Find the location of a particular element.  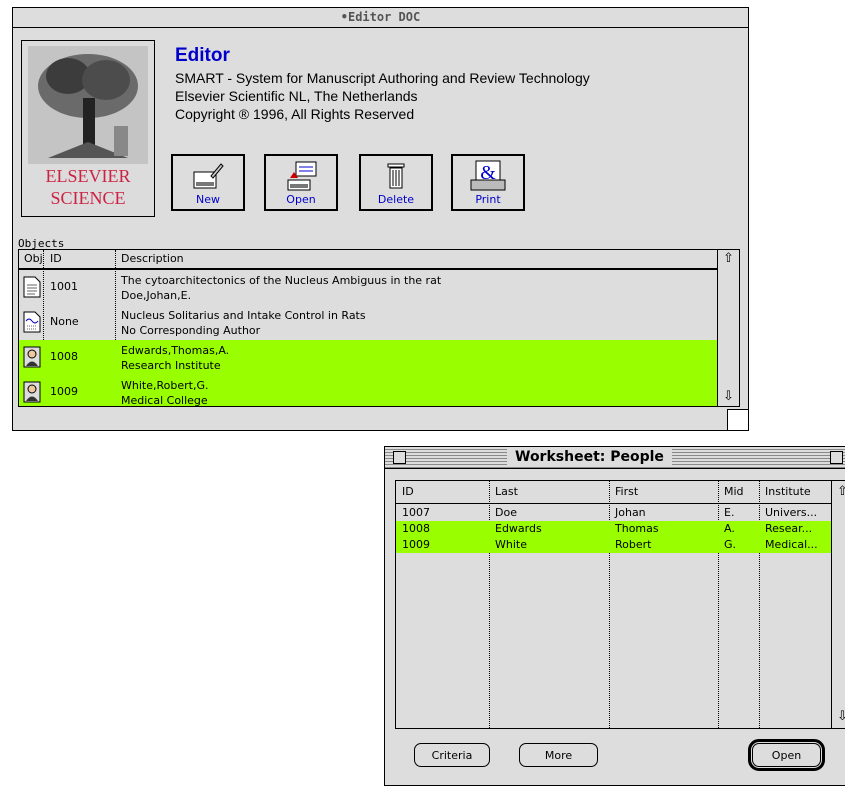

column-header-institute: Institute is located at coordinates (788, 492).